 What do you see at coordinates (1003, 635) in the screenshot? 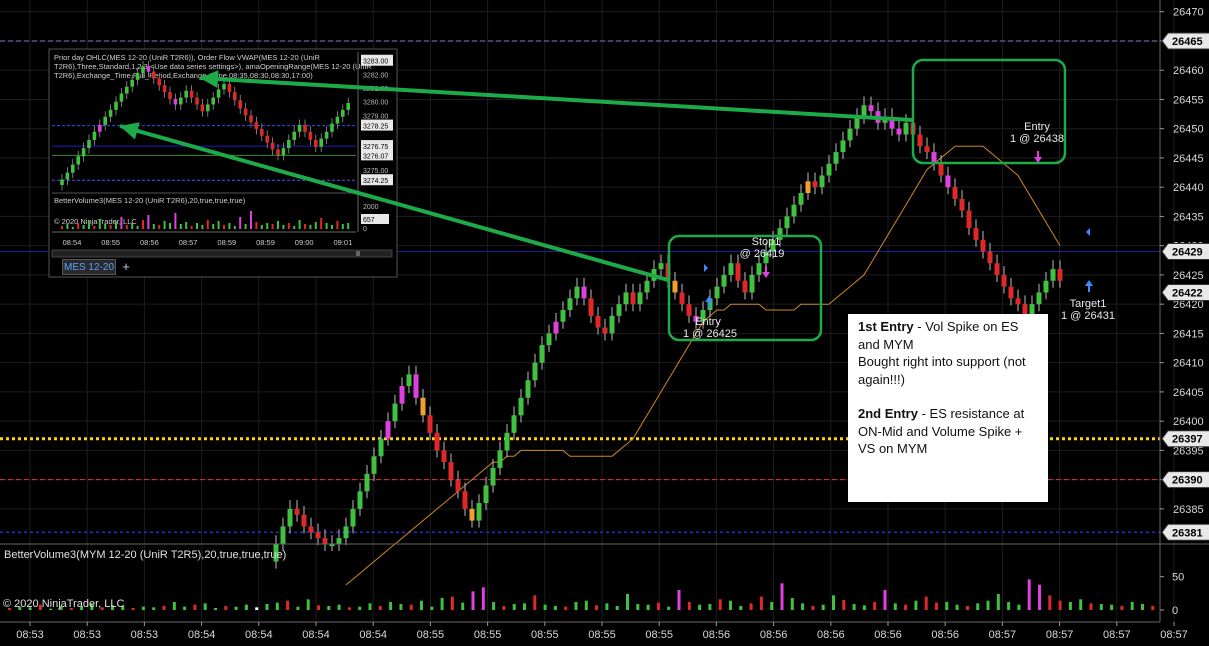
I see `time-tick-label: 08:57` at bounding box center [1003, 635].